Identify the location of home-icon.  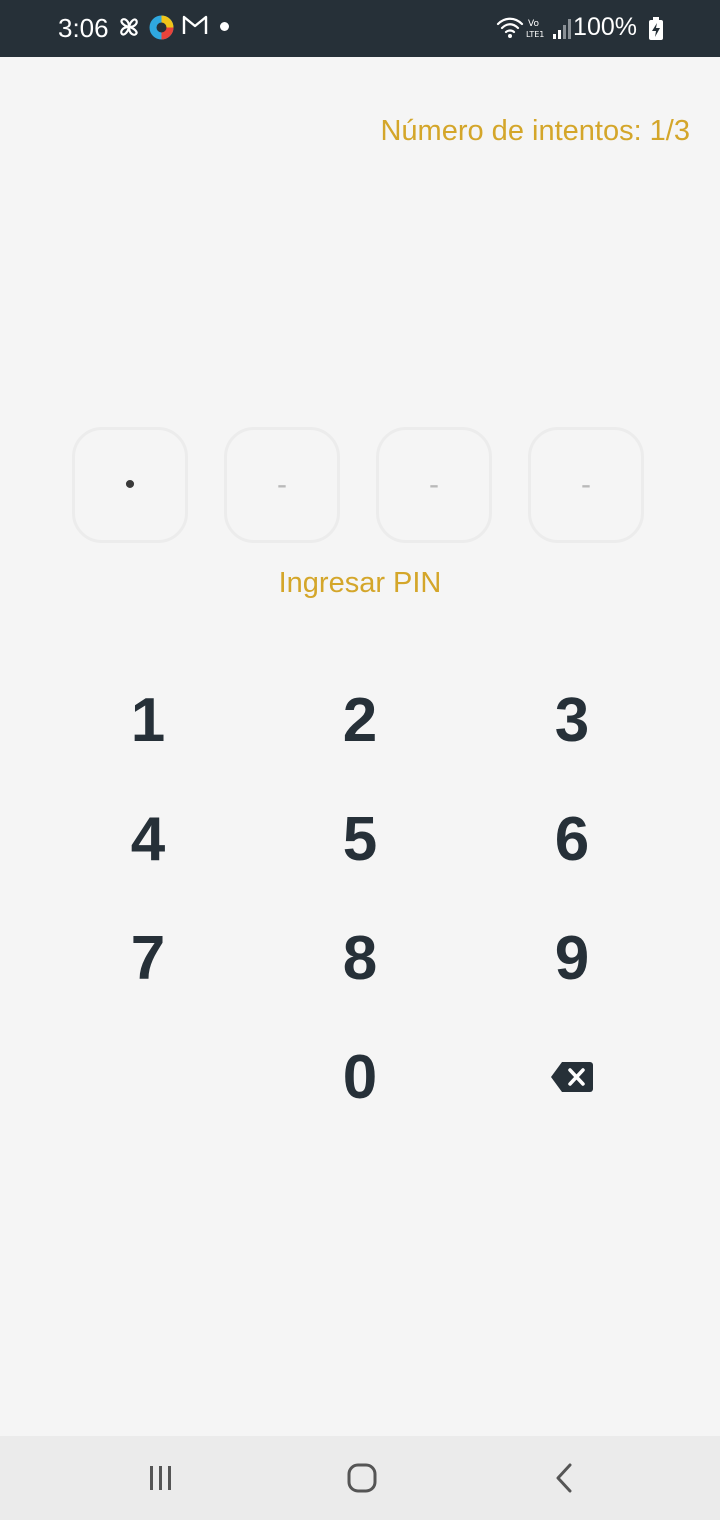
(362, 1478).